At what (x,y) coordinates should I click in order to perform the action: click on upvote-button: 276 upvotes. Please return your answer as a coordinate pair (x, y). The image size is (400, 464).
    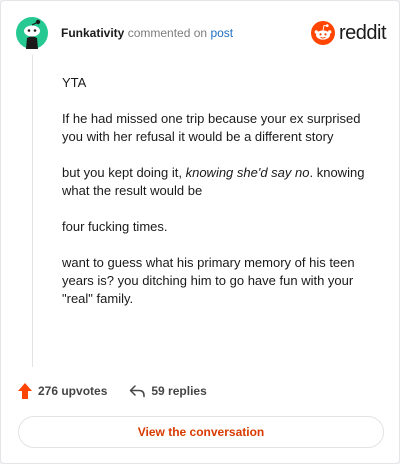
    Looking at the image, I should click on (62, 391).